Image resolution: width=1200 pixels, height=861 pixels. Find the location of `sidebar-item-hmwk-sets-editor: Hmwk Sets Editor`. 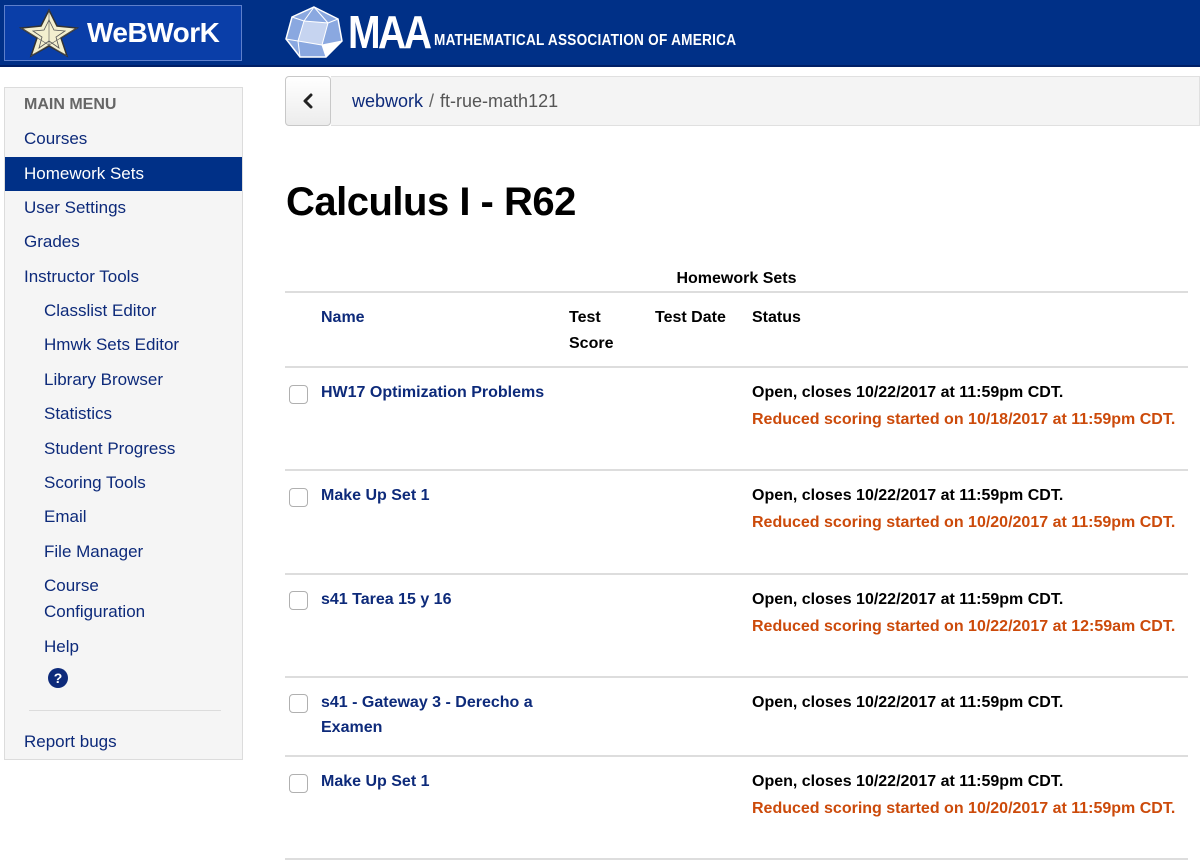

sidebar-item-hmwk-sets-editor: Hmwk Sets Editor is located at coordinates (123, 345).